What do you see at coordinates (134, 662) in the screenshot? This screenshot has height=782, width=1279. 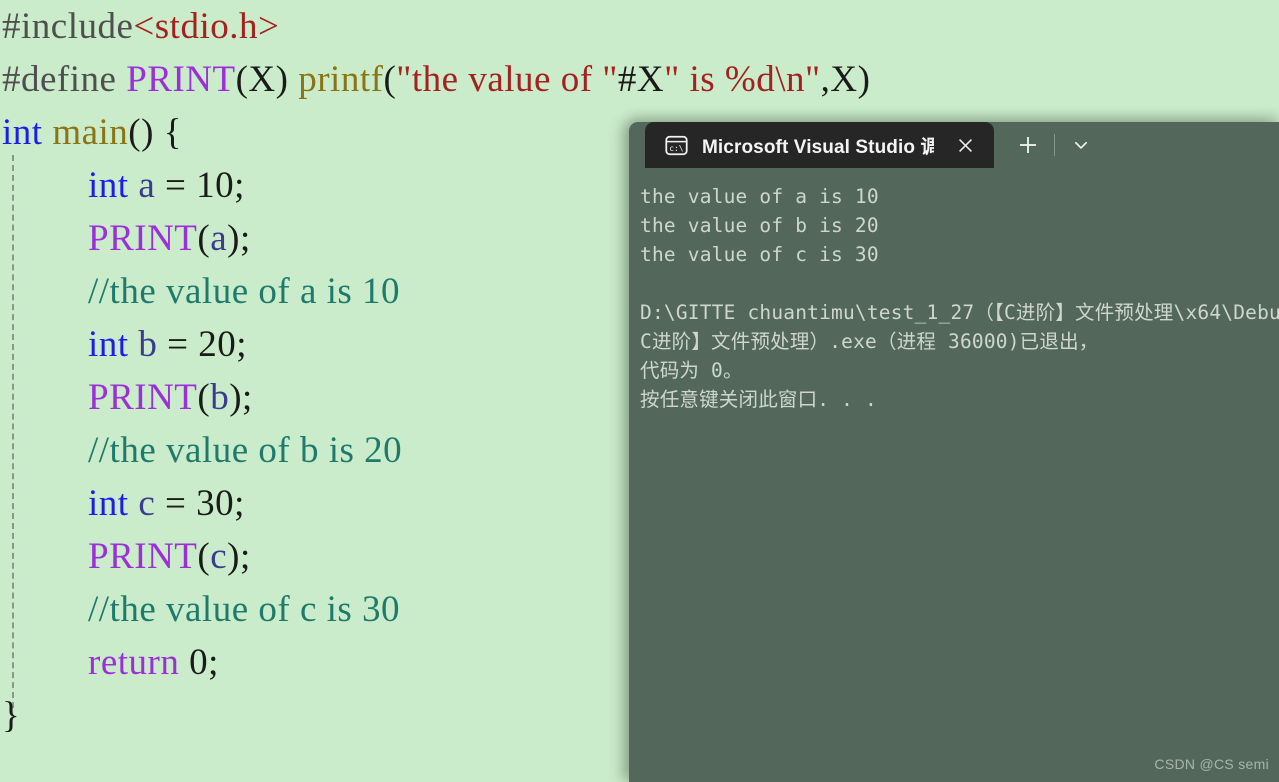 I see `code-token: return` at bounding box center [134, 662].